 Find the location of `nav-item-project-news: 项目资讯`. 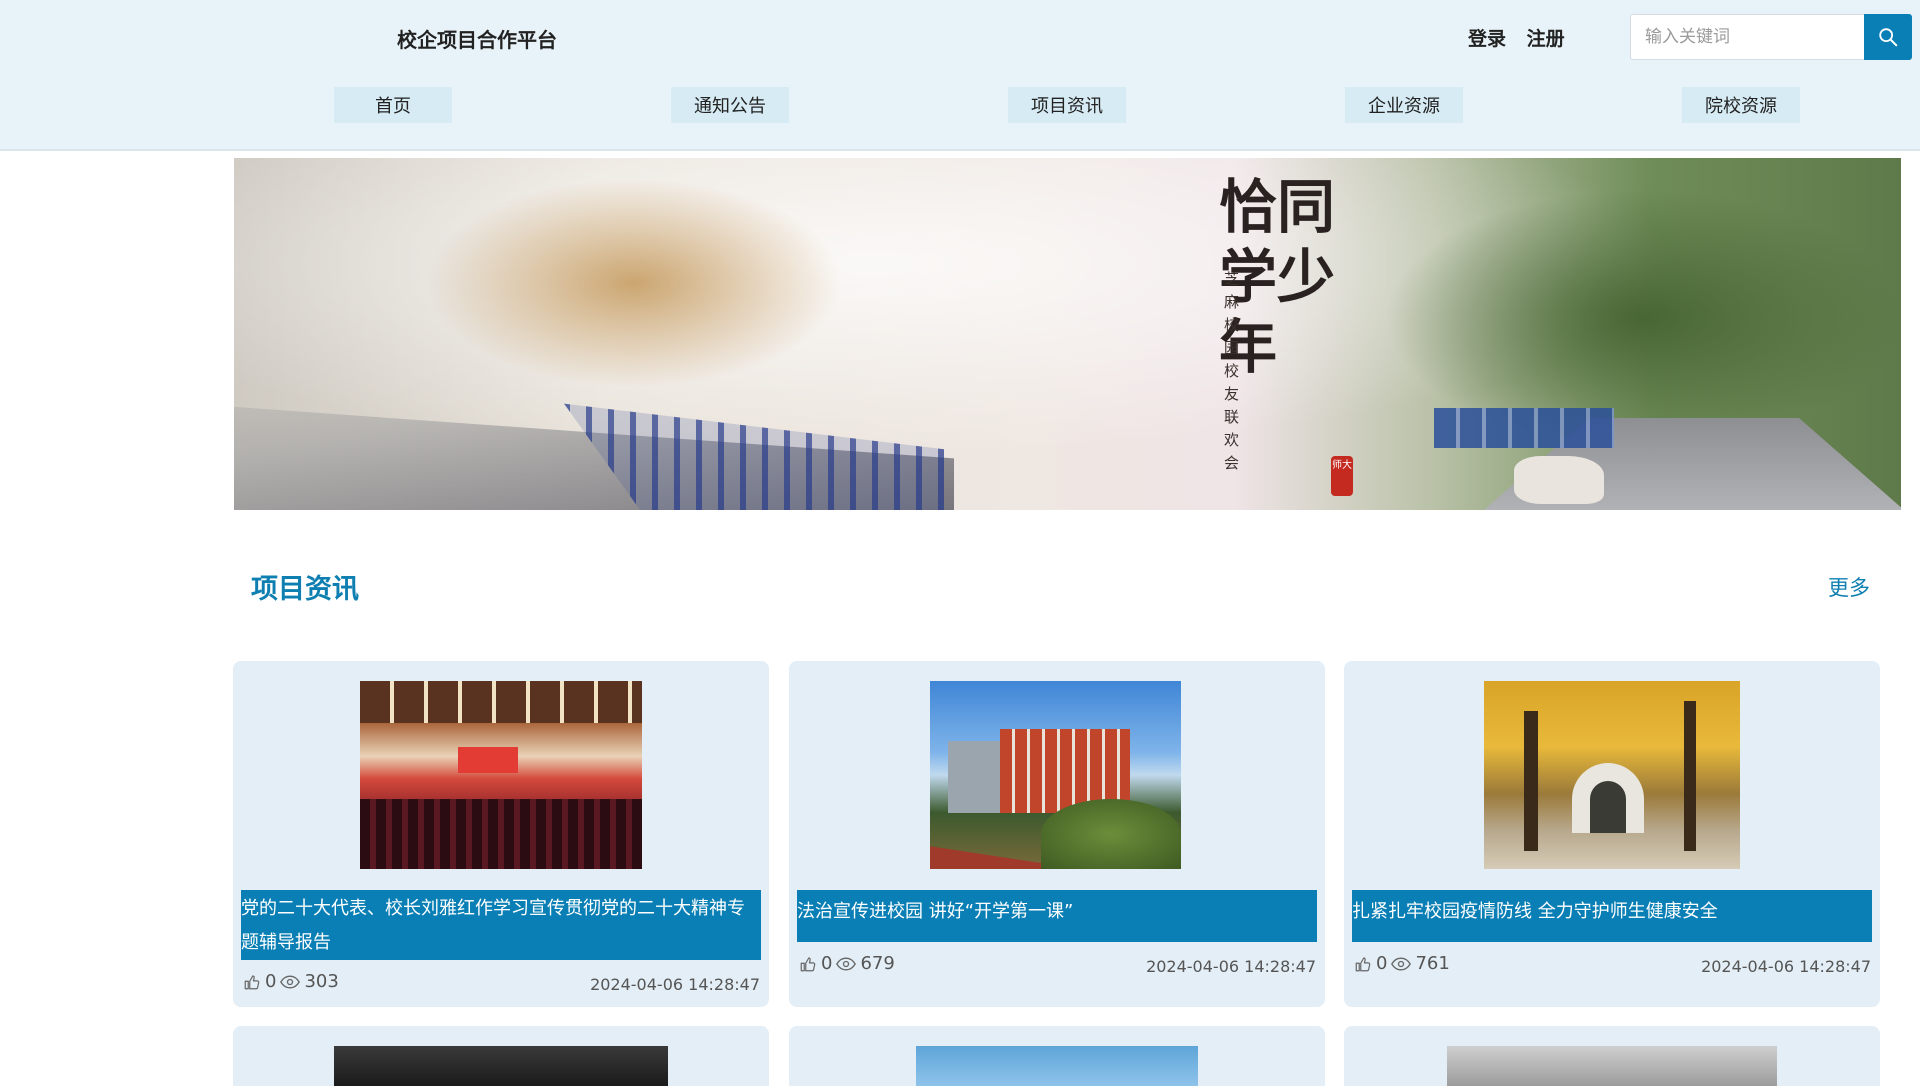

nav-item-project-news: 项目资讯 is located at coordinates (1067, 105).